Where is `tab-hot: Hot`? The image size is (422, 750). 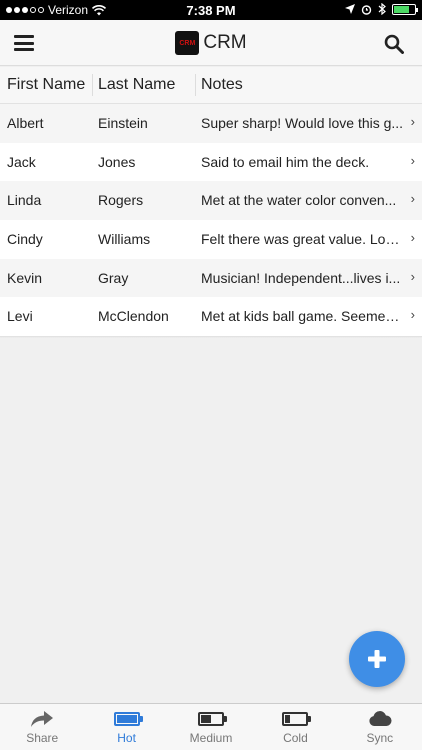
tab-hot: Hot is located at coordinates (126, 727).